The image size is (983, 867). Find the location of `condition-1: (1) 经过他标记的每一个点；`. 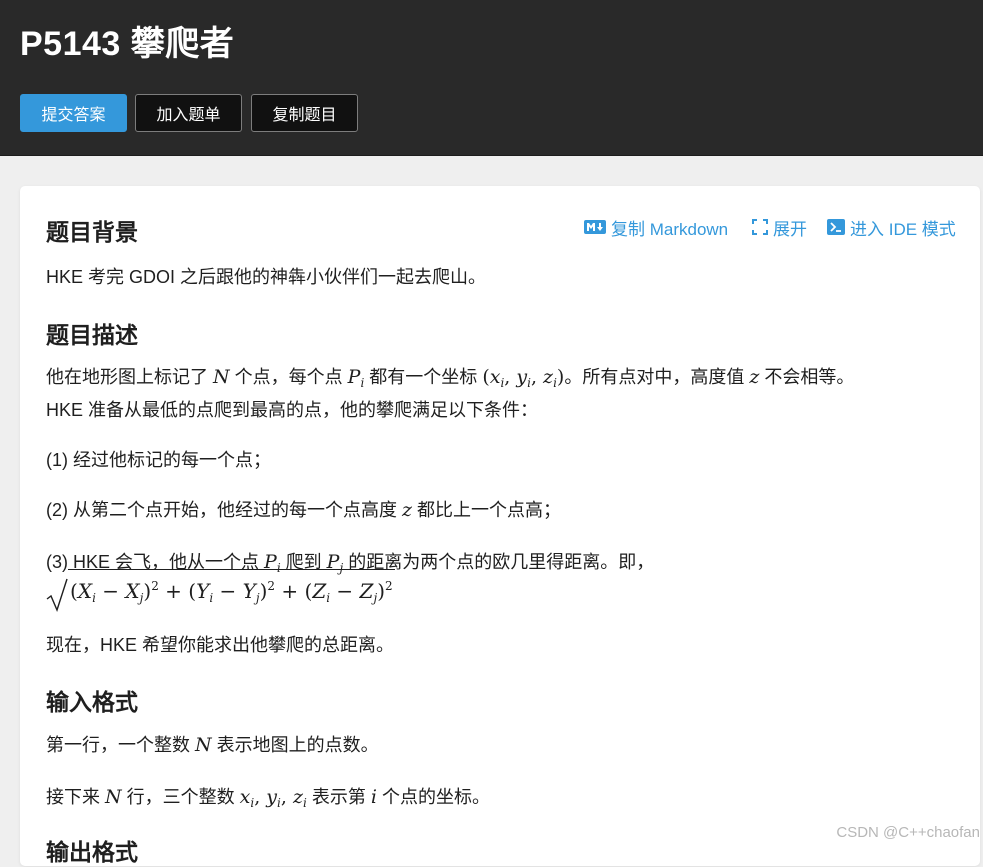

condition-1: (1) 经过他标记的每一个点； is located at coordinates (158, 460).